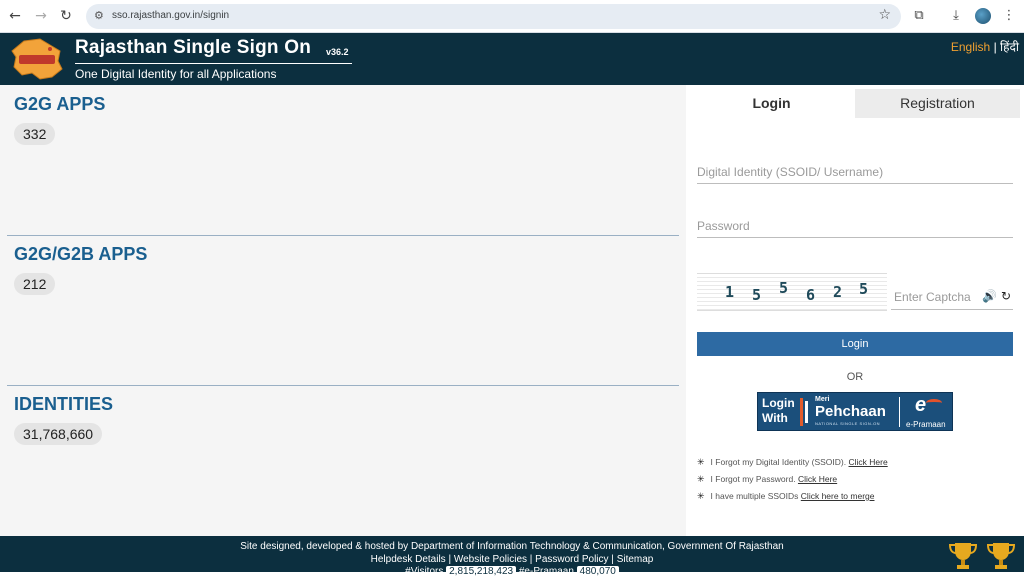 Image resolution: width=1024 pixels, height=577 pixels. Describe the element at coordinates (337, 52) in the screenshot. I see `version-label: v36.2` at that location.